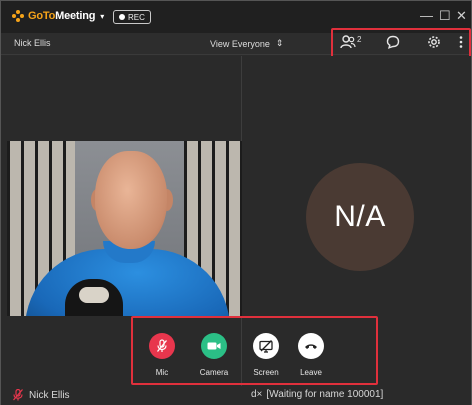  What do you see at coordinates (254, 350) in the screenshot?
I see `controls-highlight-box` at bounding box center [254, 350].